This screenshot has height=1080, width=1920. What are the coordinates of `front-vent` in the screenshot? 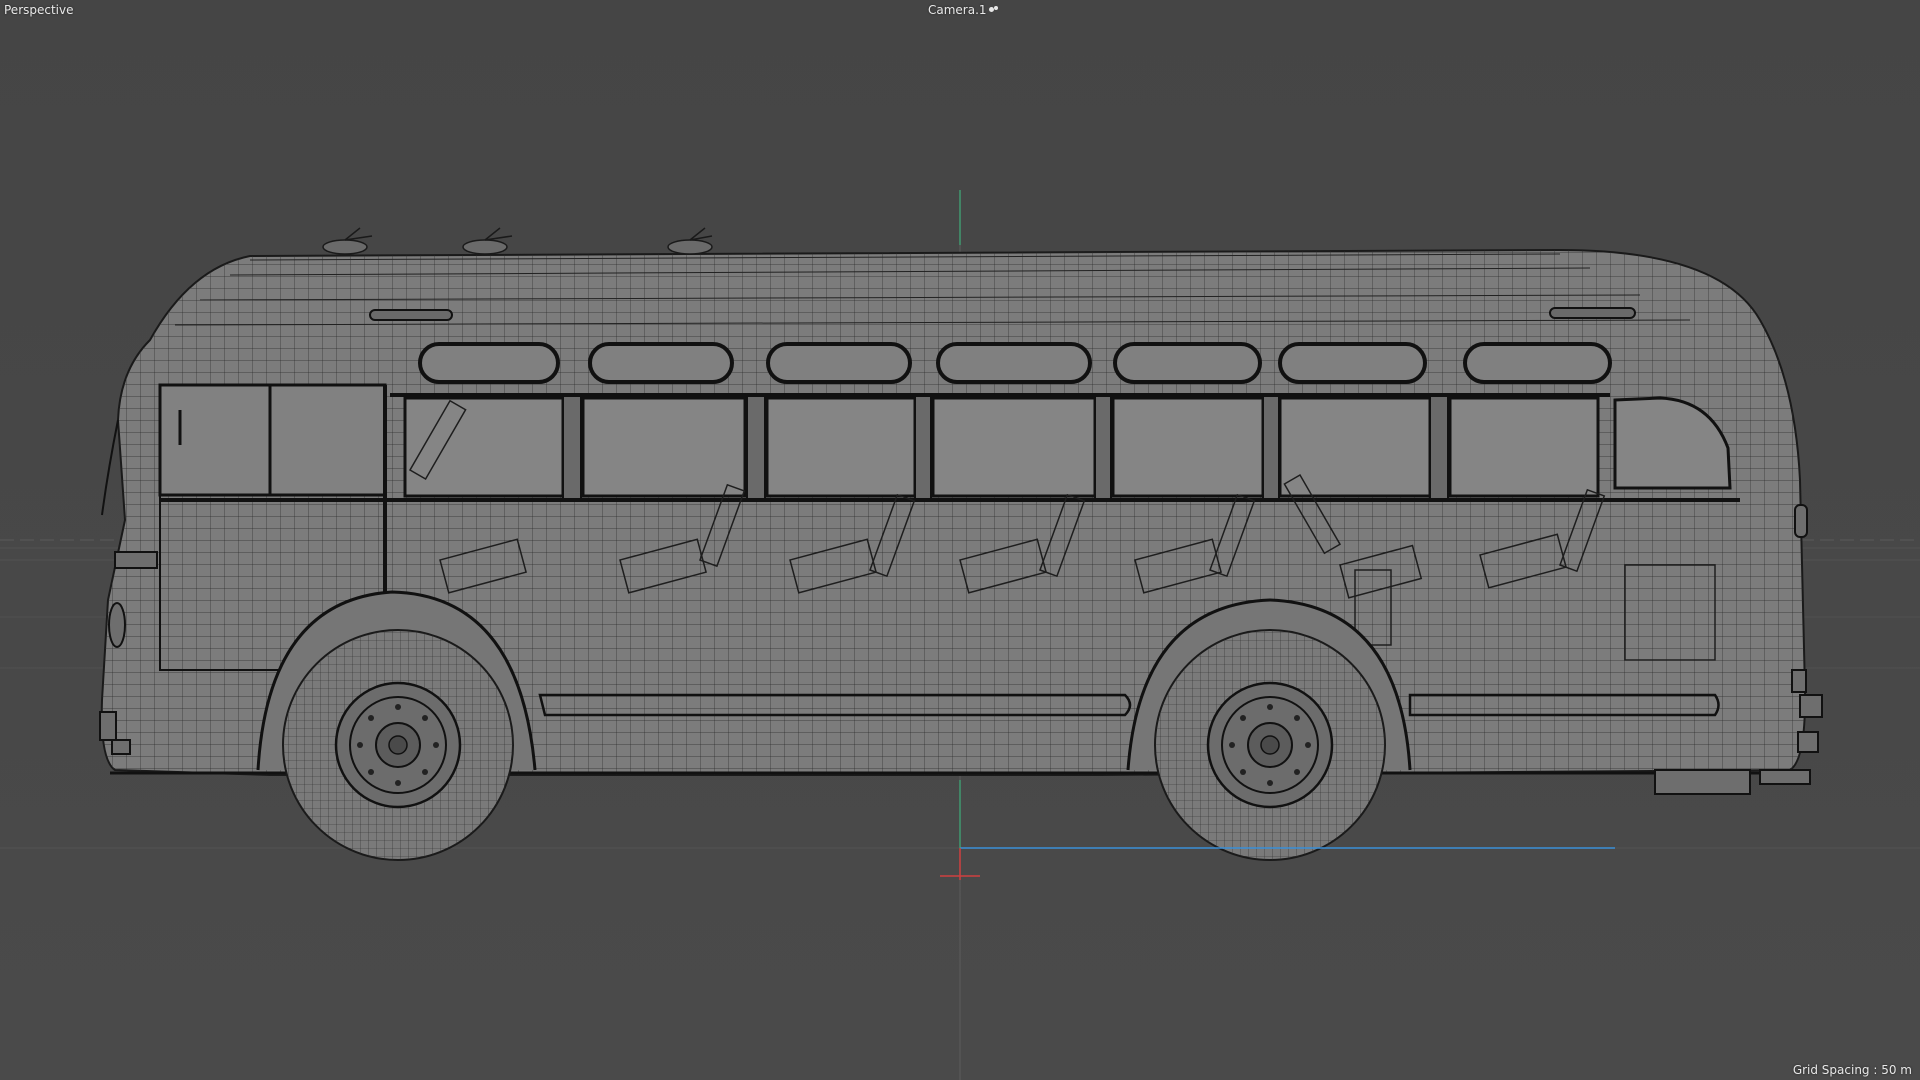 It's located at (411, 315).